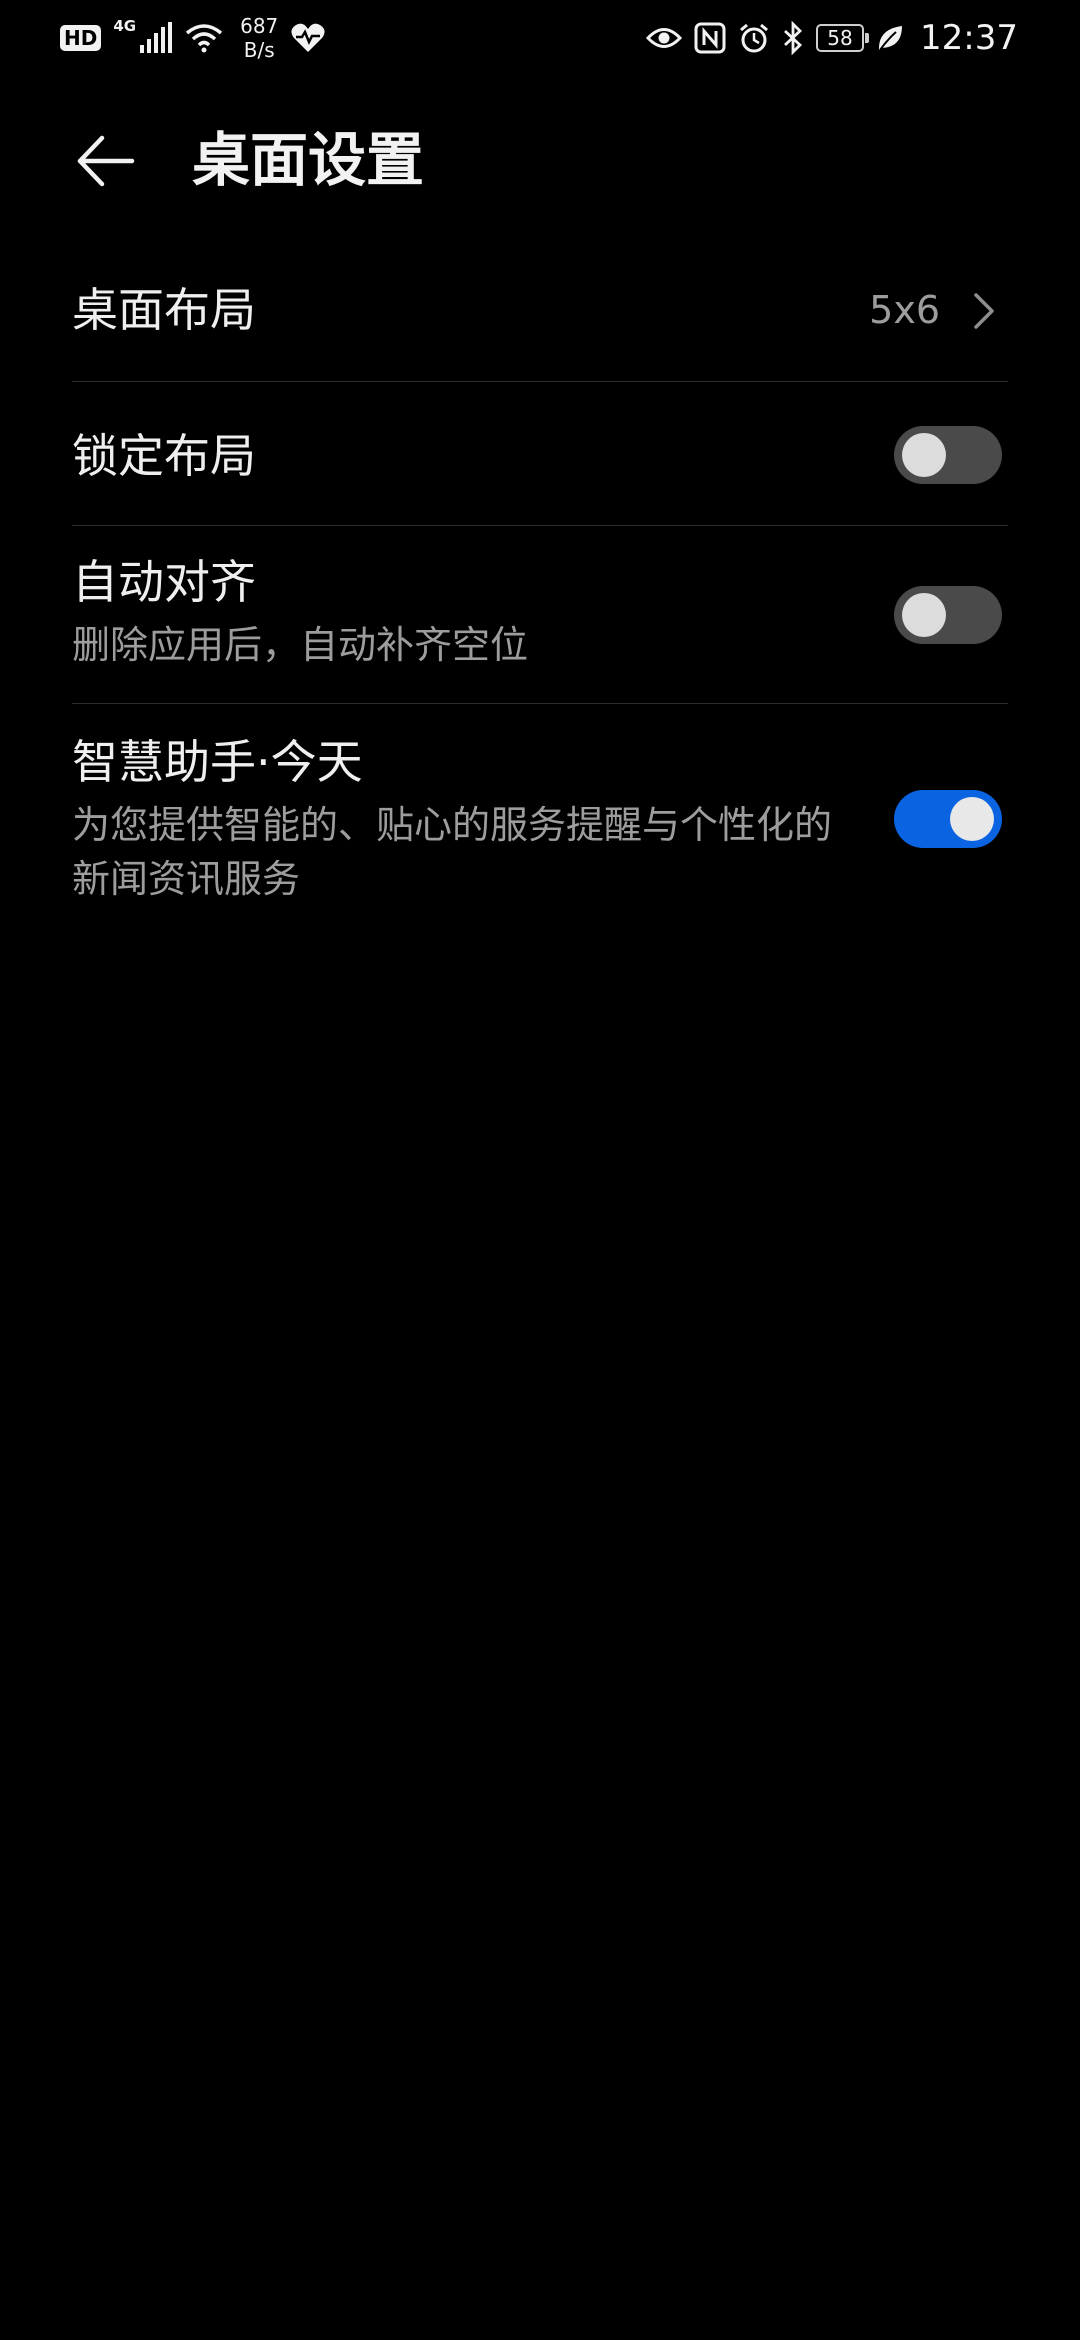 The height and width of the screenshot is (2340, 1080). I want to click on status-bar: HD 4G 687 B/s 58 12:37, so click(540, 38).